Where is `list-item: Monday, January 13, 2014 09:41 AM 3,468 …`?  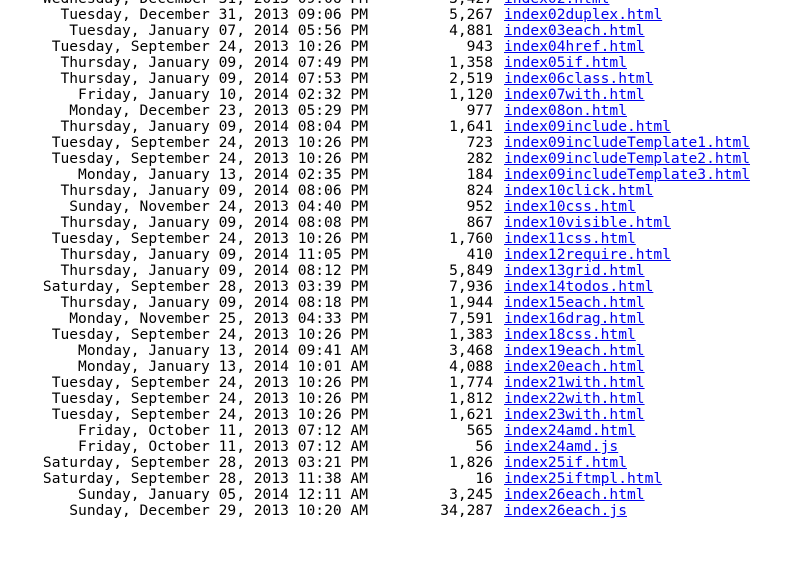
list-item: Monday, January 13, 2014 09:41 AM 3,468 … is located at coordinates (395, 351).